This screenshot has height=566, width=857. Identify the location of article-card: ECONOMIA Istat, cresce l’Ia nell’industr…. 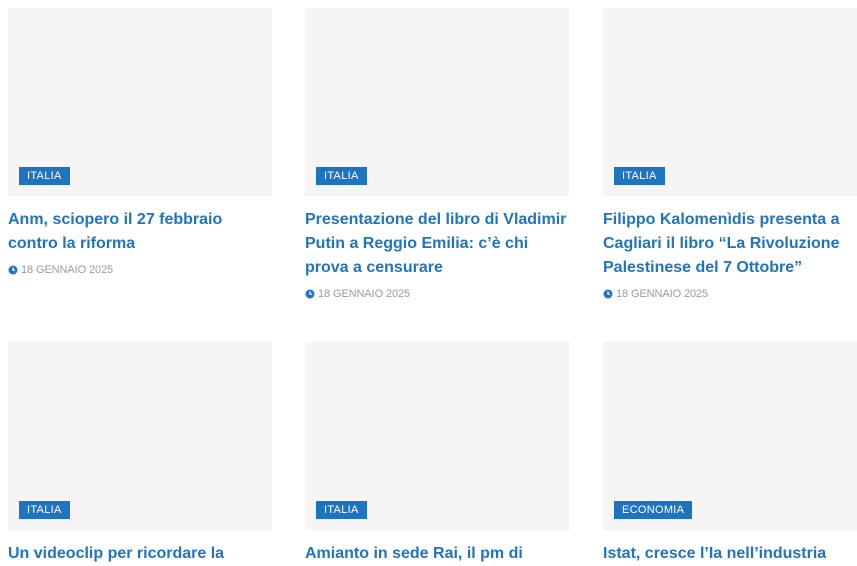
(730, 454).